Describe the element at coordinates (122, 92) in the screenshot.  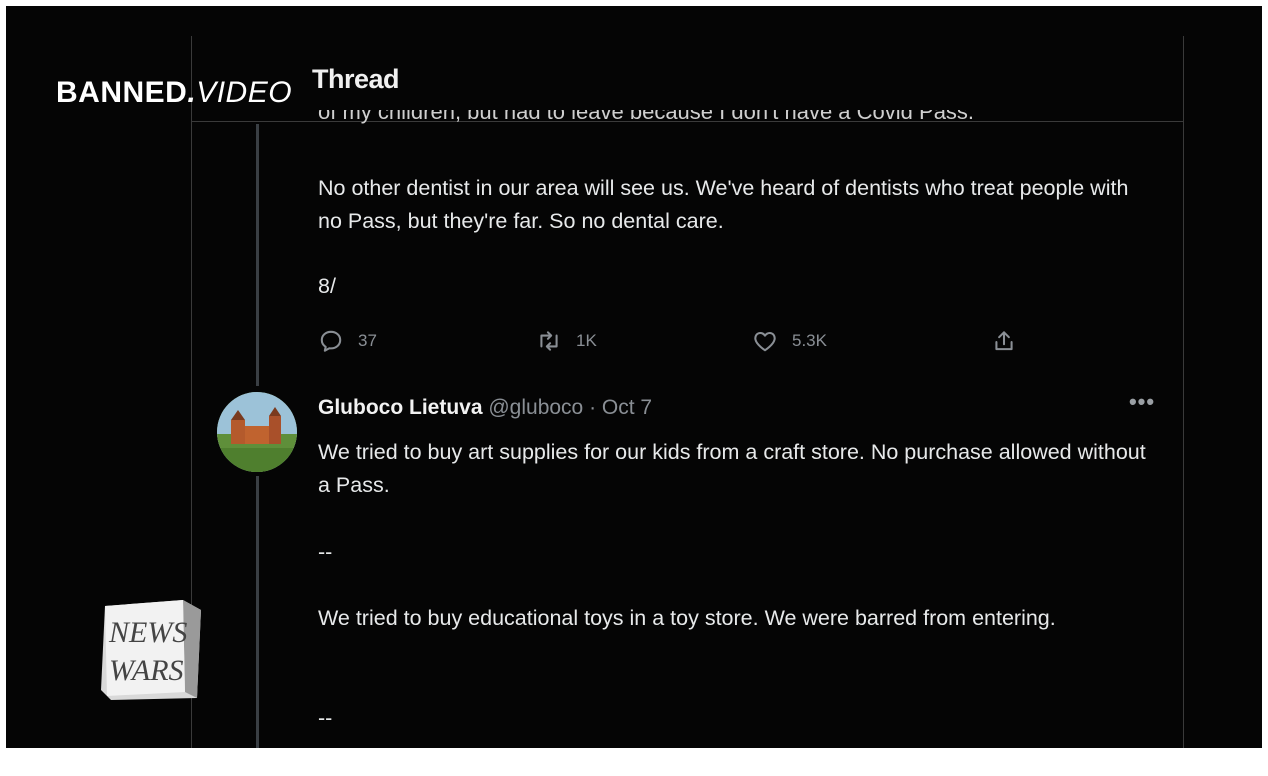
I see `banned-logo-text: BANNED` at that location.